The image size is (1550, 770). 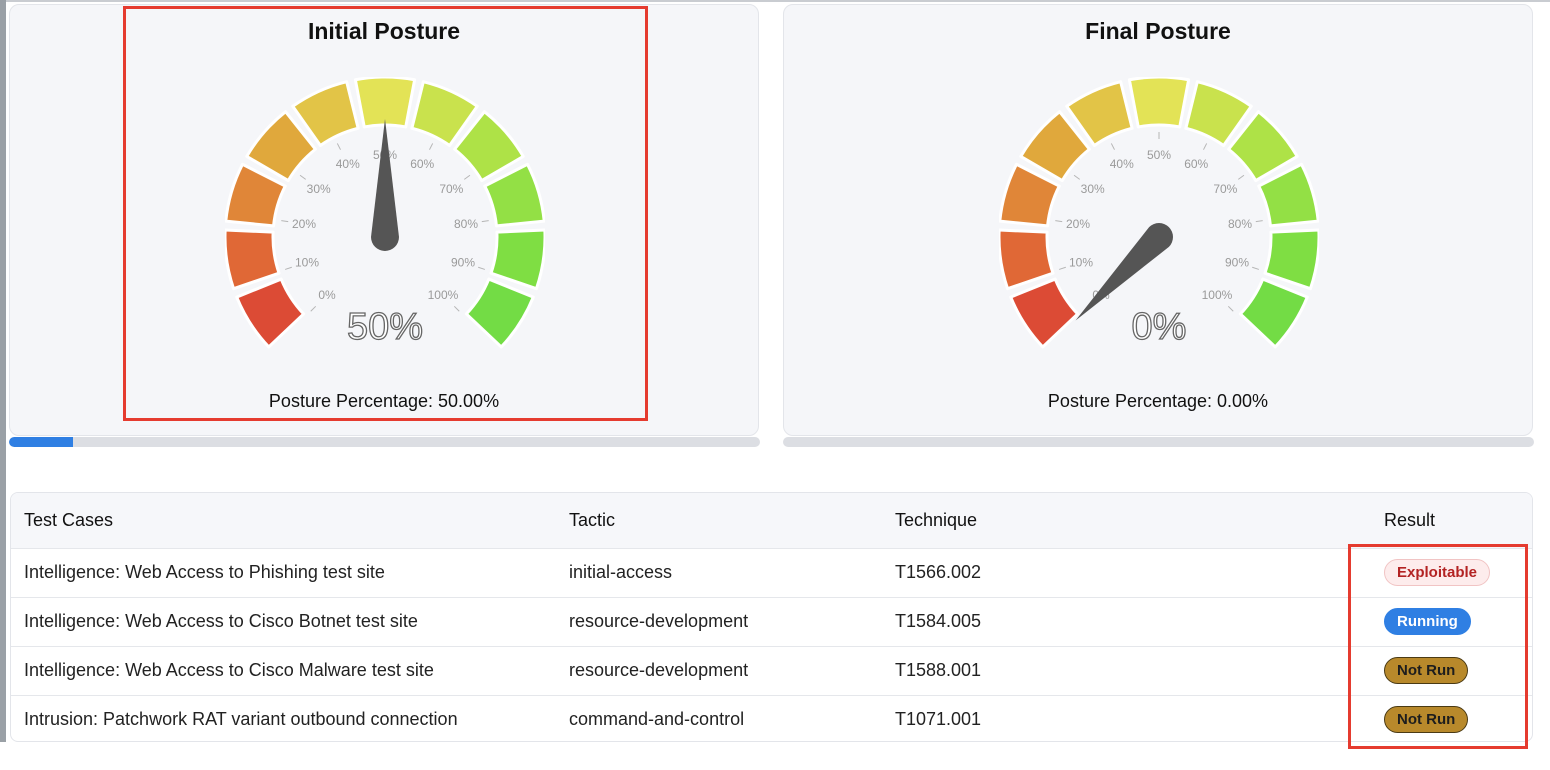 I want to click on status-badge: Running, so click(x=1427, y=621).